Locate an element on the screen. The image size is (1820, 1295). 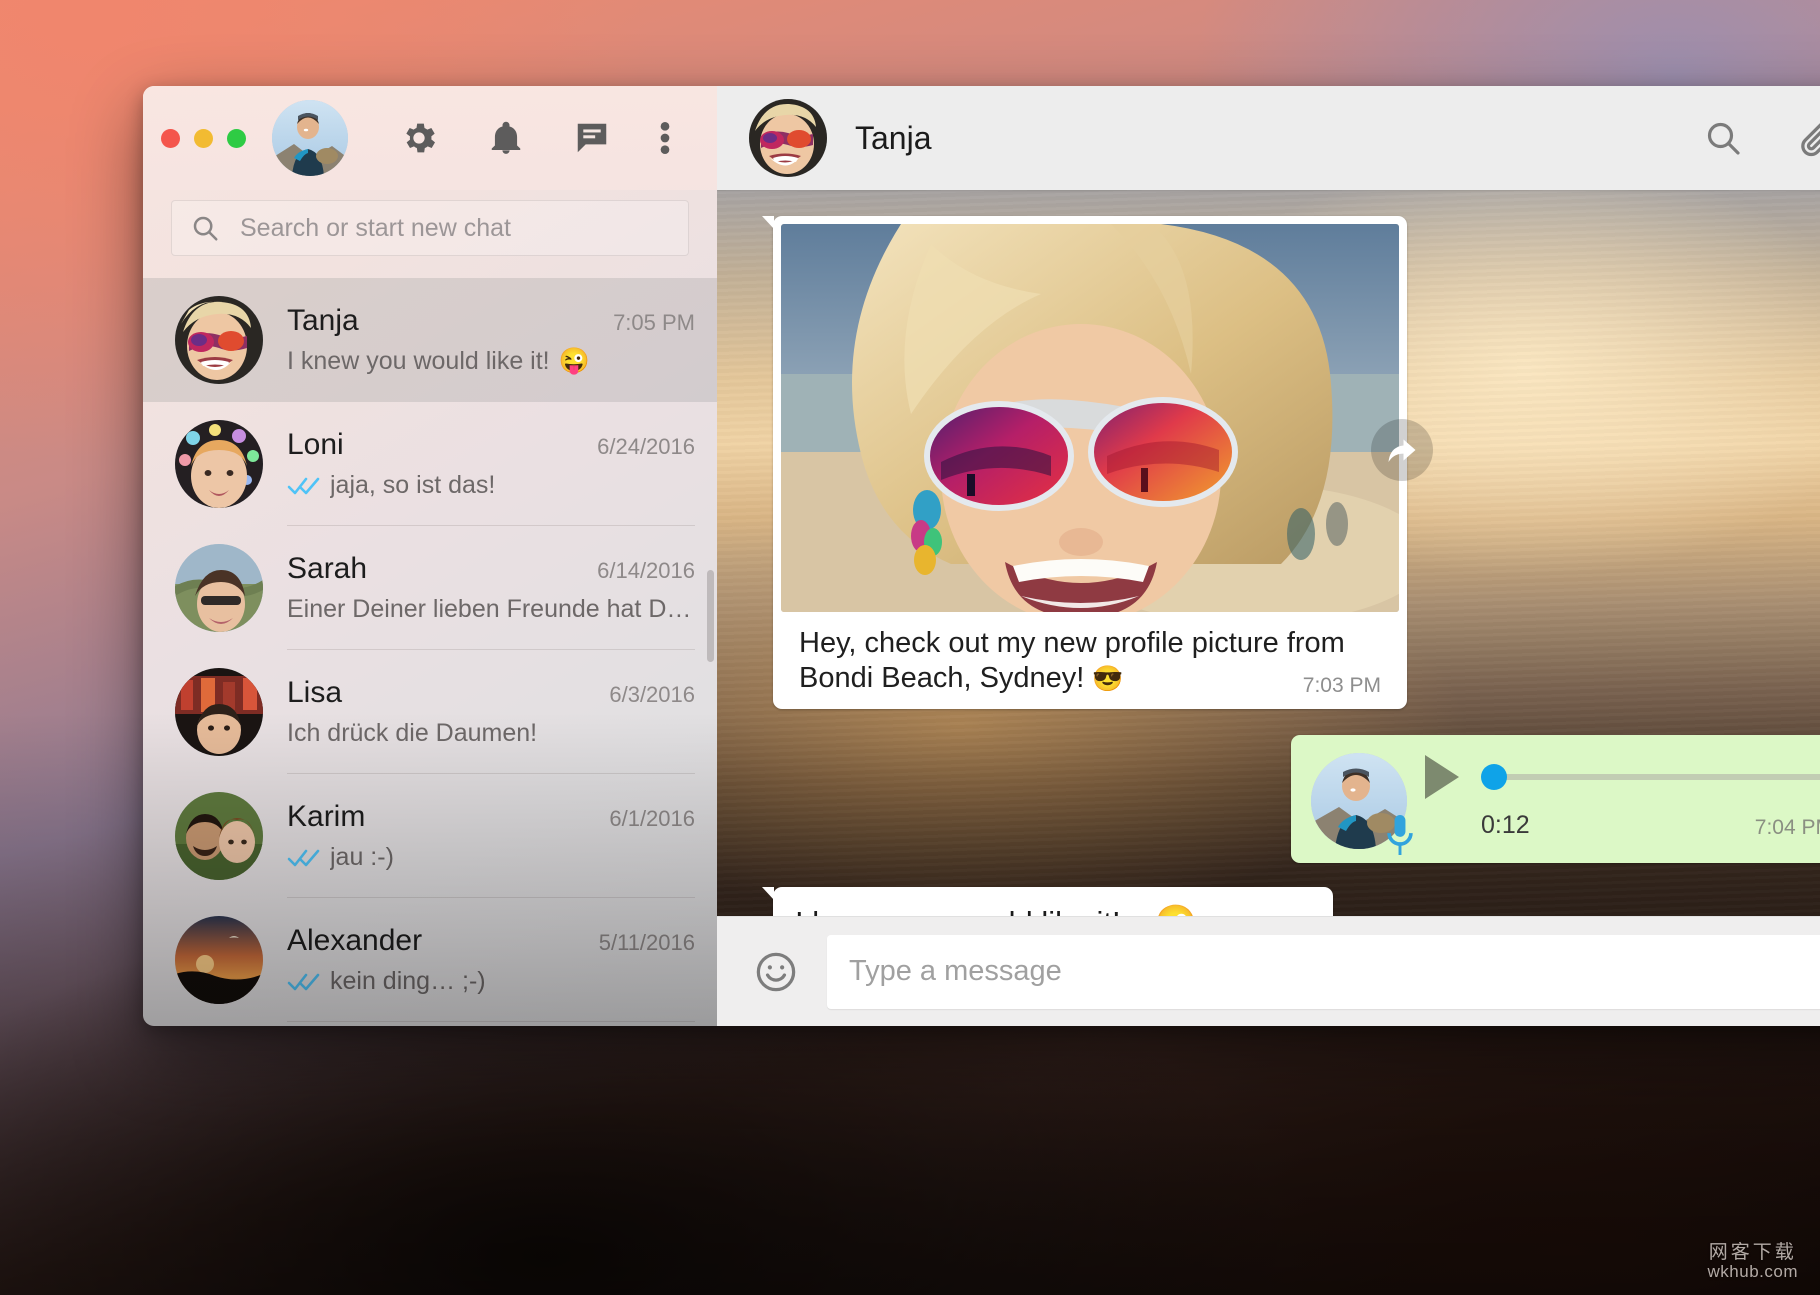
conversation-header: Tanja is located at coordinates (1268, 138).